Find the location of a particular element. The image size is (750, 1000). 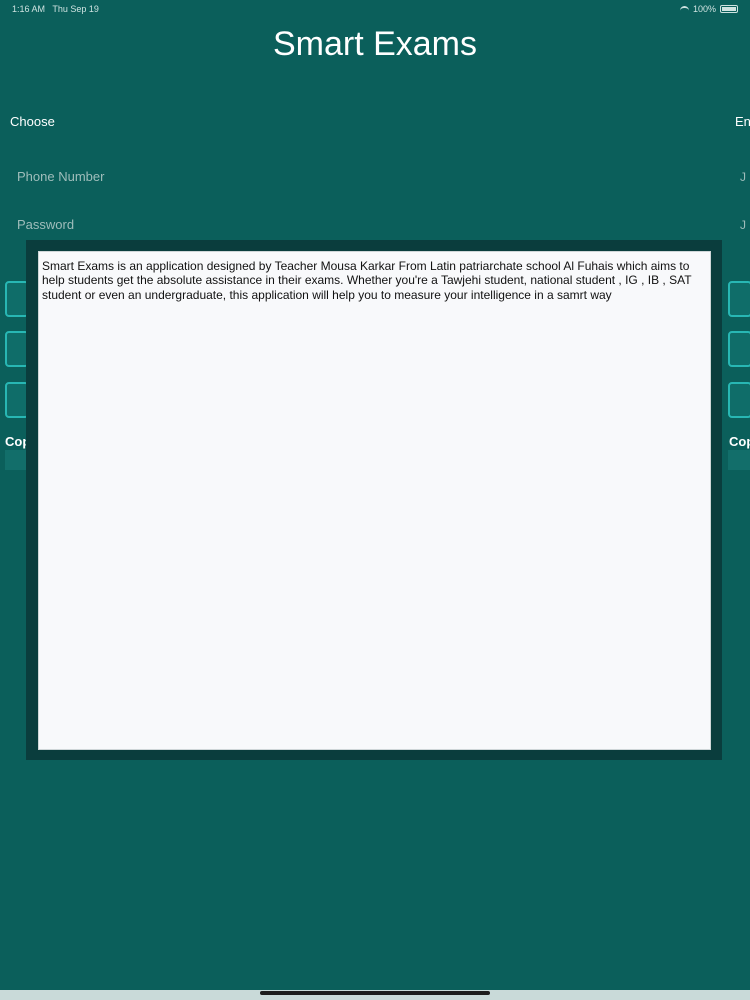

battery-percent: 100% is located at coordinates (704, 9).